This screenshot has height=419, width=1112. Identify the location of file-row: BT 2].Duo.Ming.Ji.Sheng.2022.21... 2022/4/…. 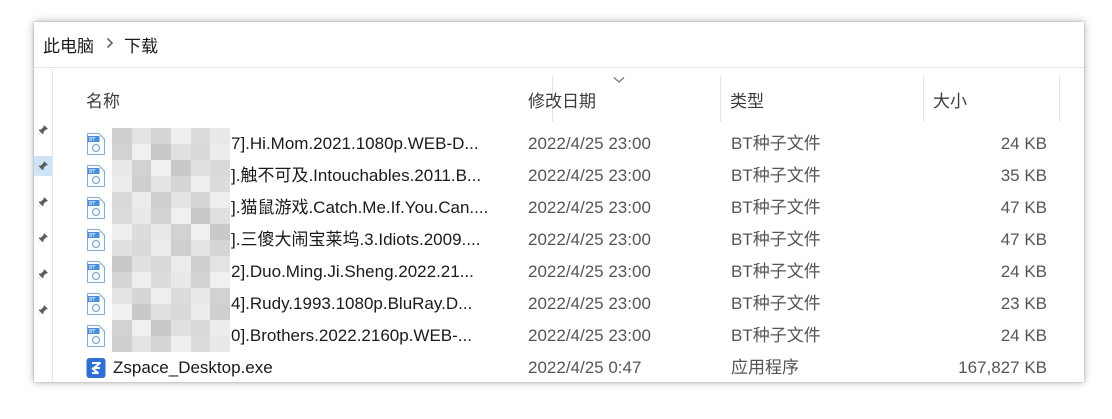
(576, 272).